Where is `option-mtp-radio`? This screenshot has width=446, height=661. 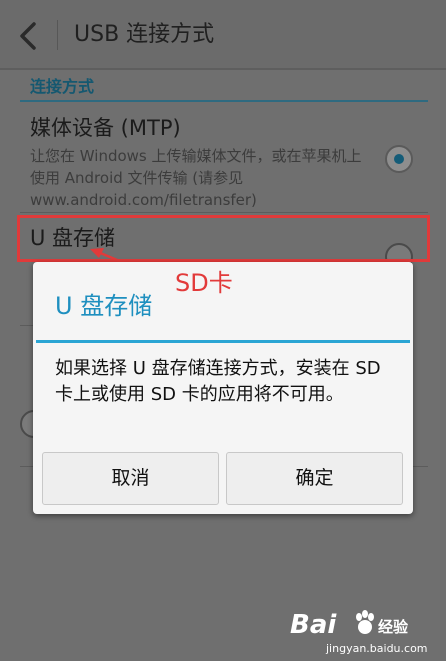 option-mtp-radio is located at coordinates (399, 159).